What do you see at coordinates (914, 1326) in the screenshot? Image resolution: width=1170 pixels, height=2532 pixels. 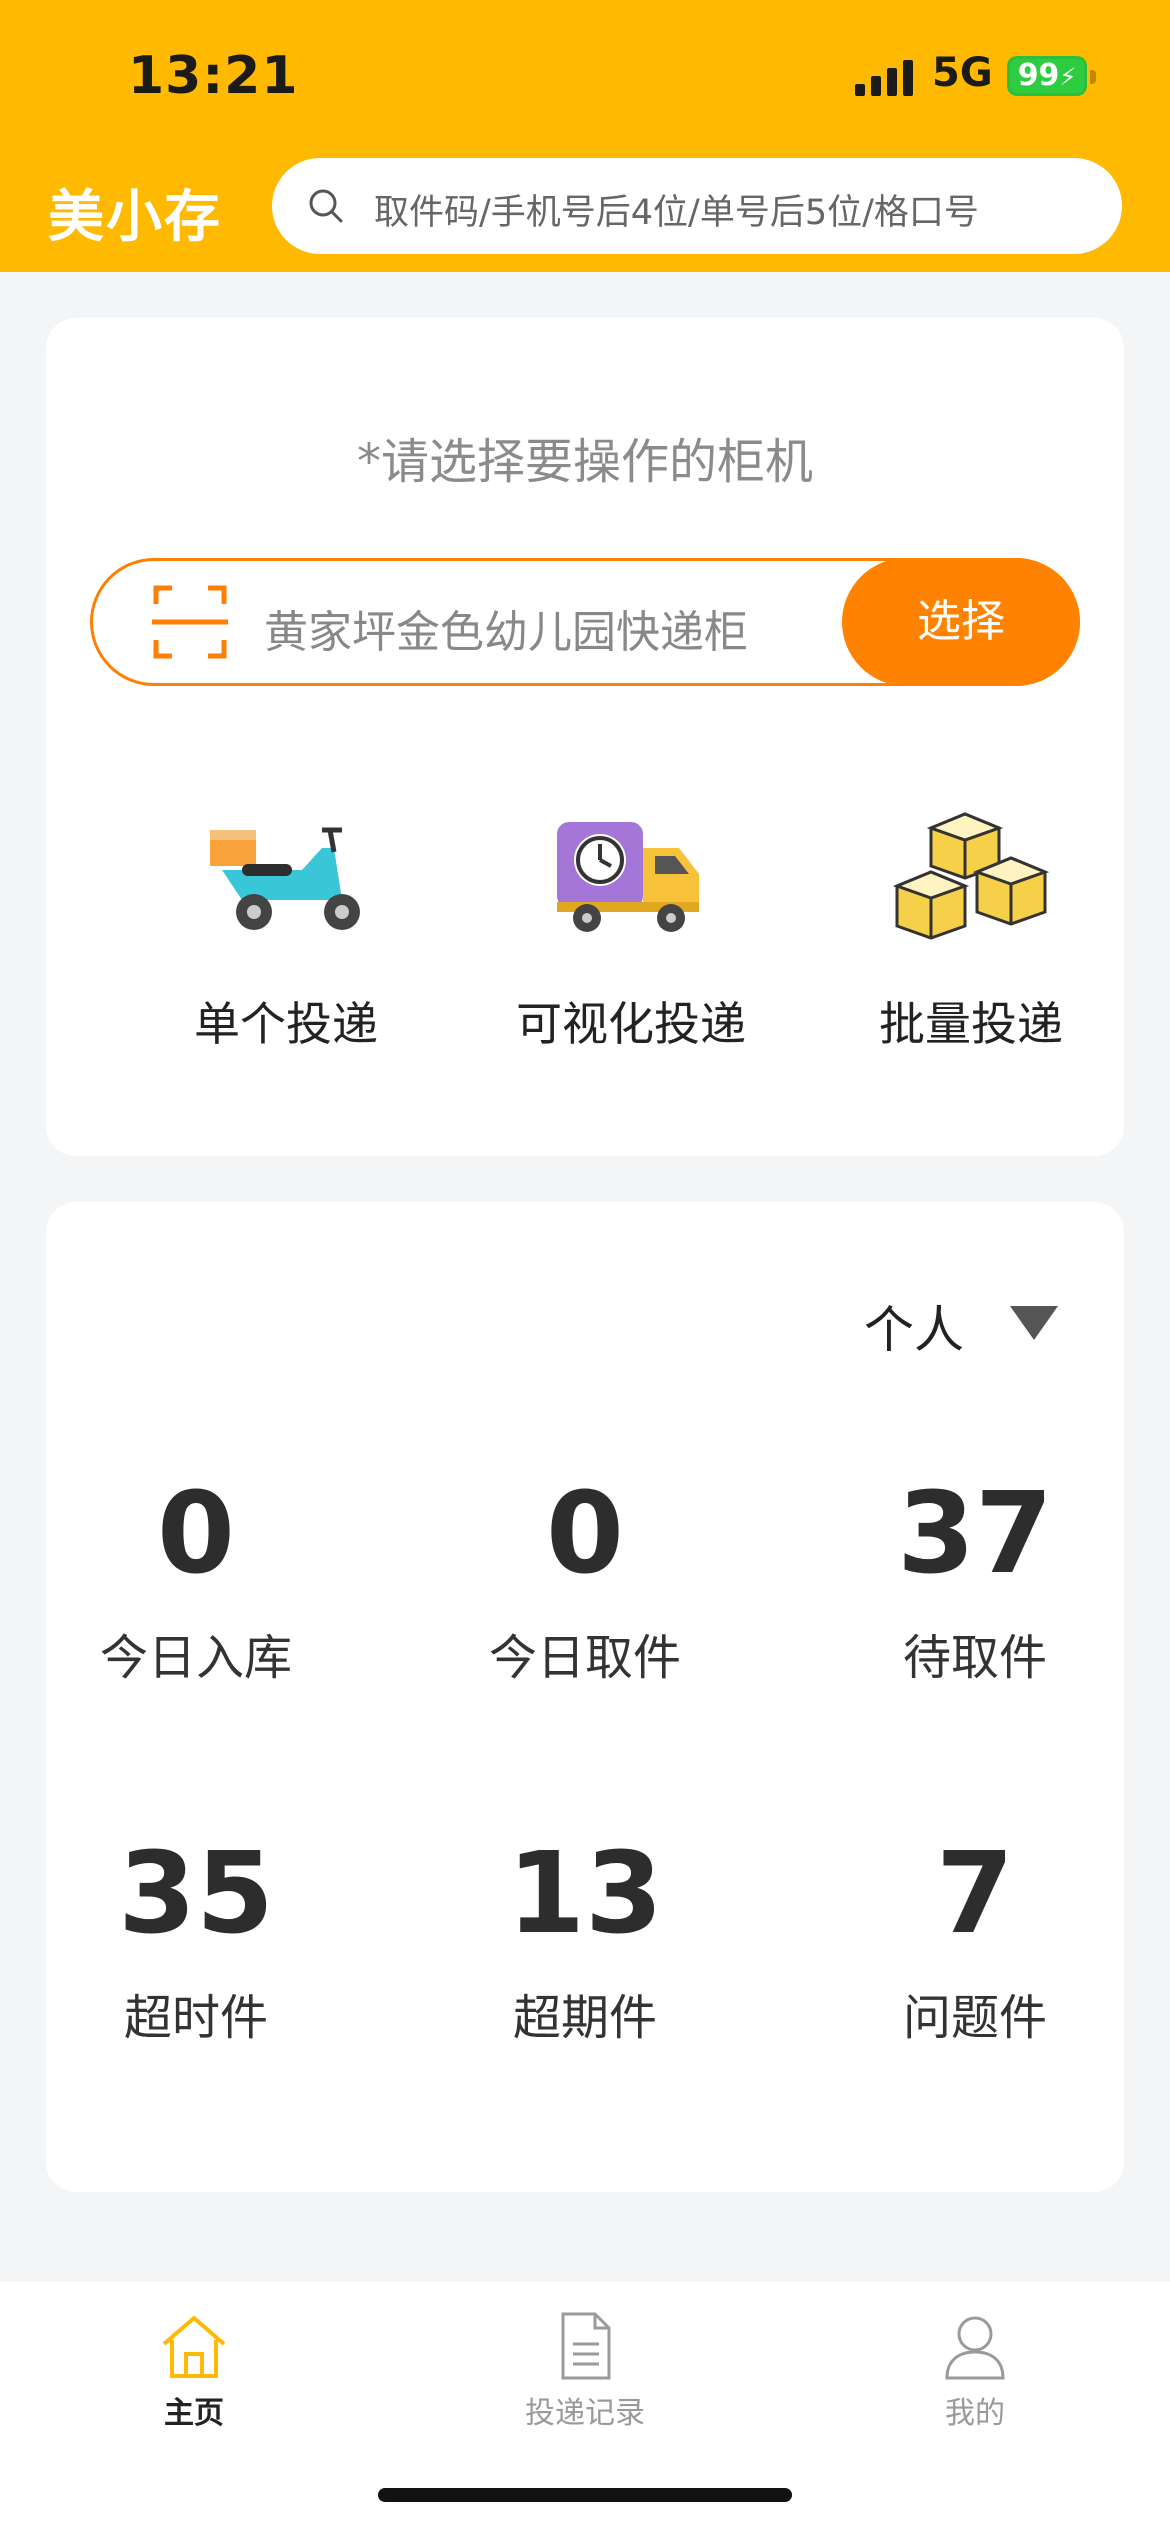 I see `scope-filter: 个人` at bounding box center [914, 1326].